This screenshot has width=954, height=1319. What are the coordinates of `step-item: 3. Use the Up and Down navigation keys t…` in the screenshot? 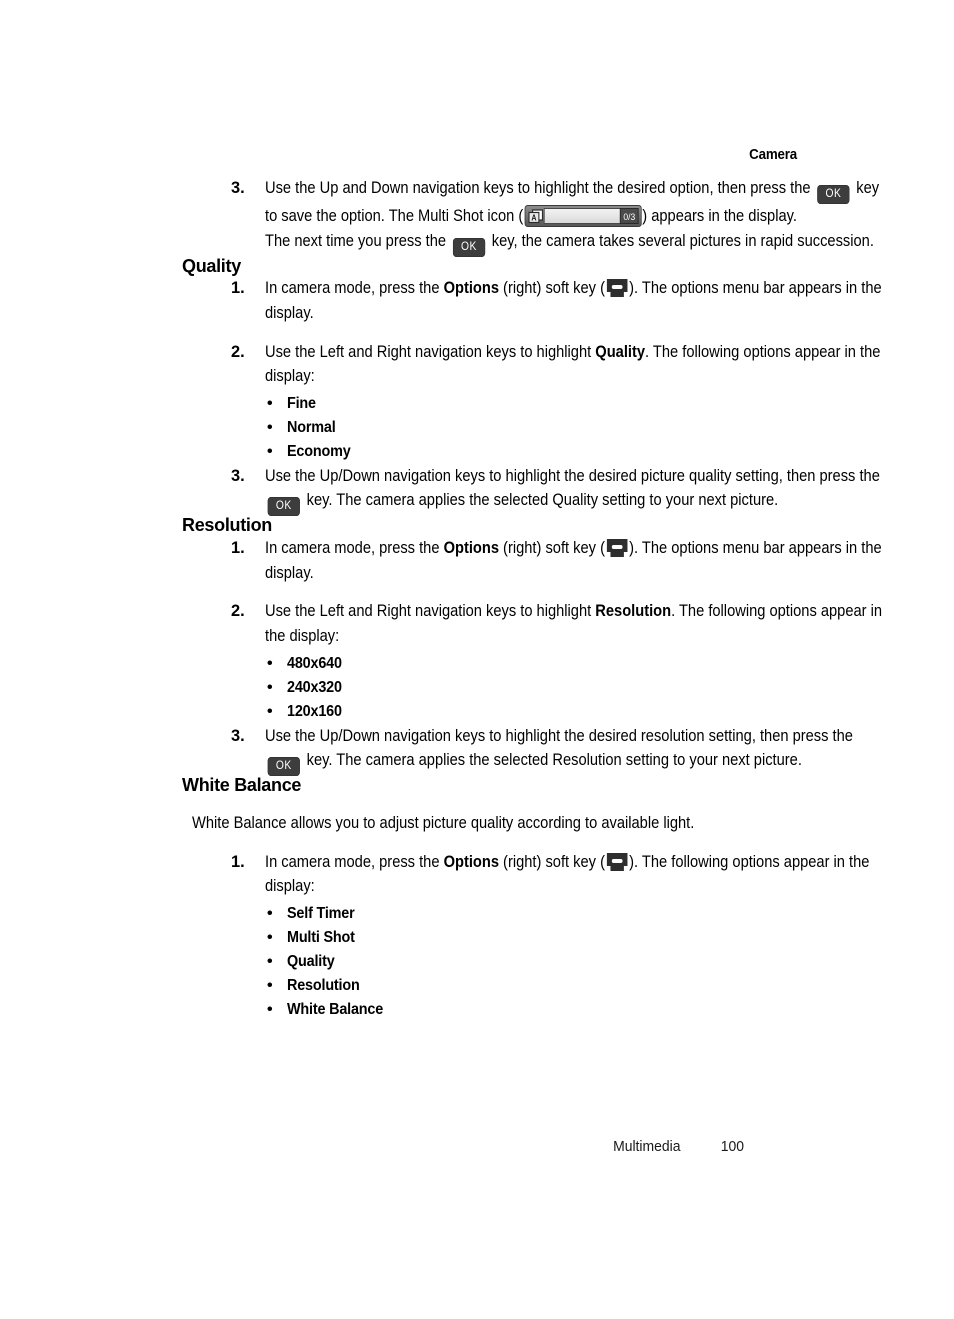 It's located at (530, 216).